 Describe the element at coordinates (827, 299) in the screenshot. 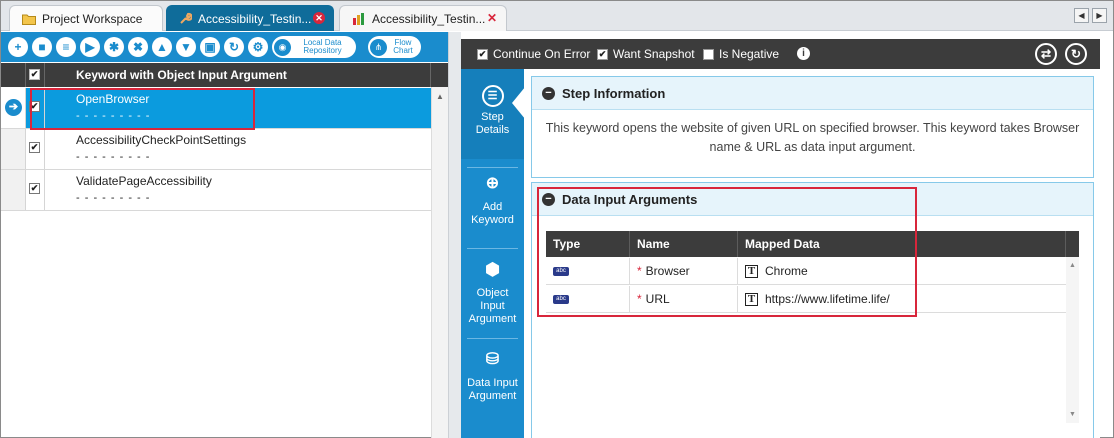

I see `mapped-data-value: https://www.lifetime.life/` at that location.